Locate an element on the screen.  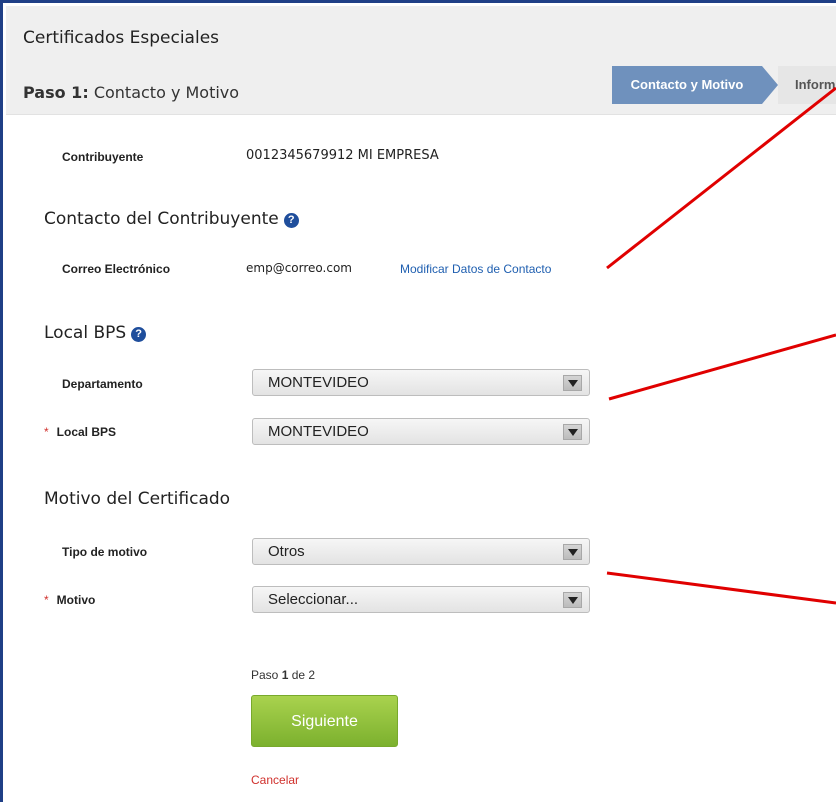
annotation-line-contact is located at coordinates (721, 178).